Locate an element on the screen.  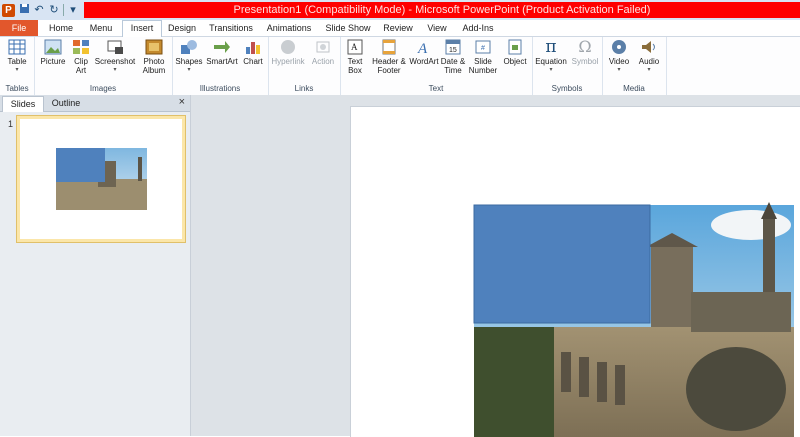
tab-file: File is located at coordinates (19, 28).